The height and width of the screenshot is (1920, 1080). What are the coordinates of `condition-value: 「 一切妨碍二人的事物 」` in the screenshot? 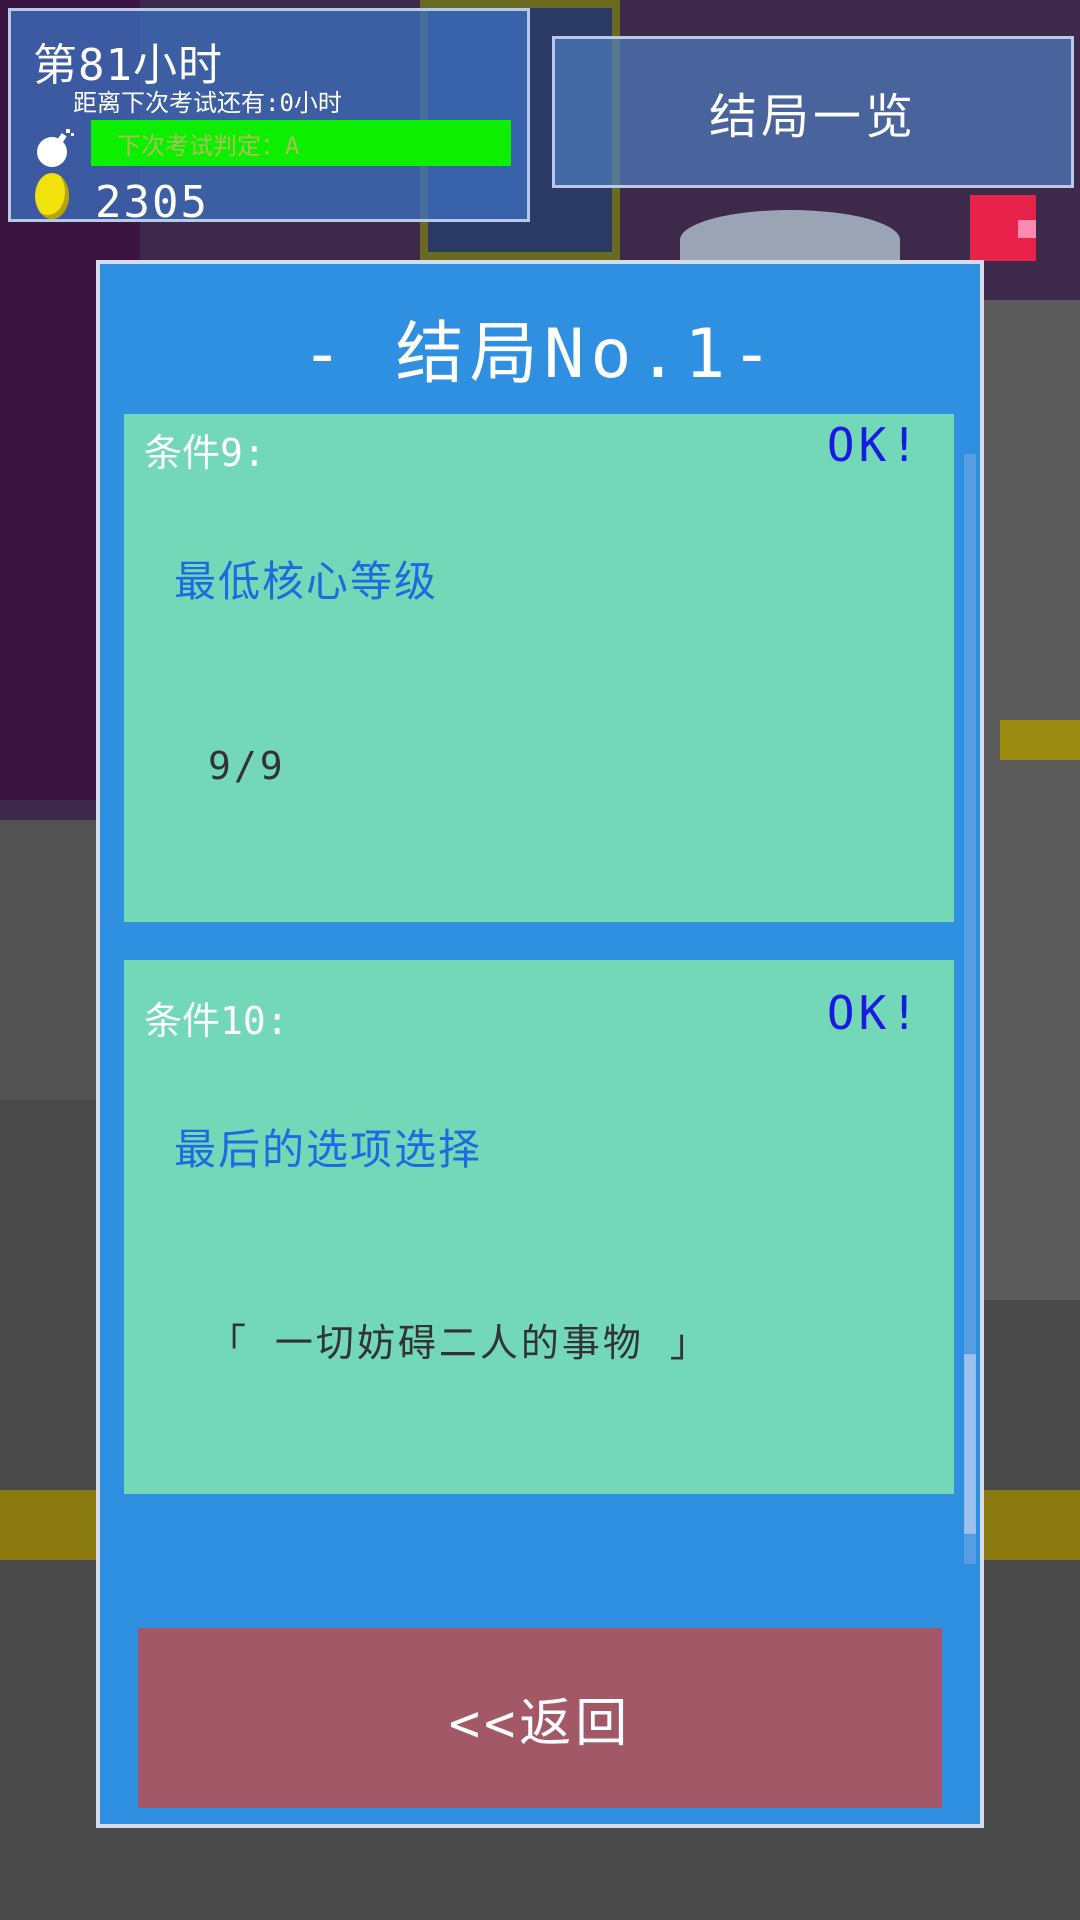 It's located at (459, 1343).